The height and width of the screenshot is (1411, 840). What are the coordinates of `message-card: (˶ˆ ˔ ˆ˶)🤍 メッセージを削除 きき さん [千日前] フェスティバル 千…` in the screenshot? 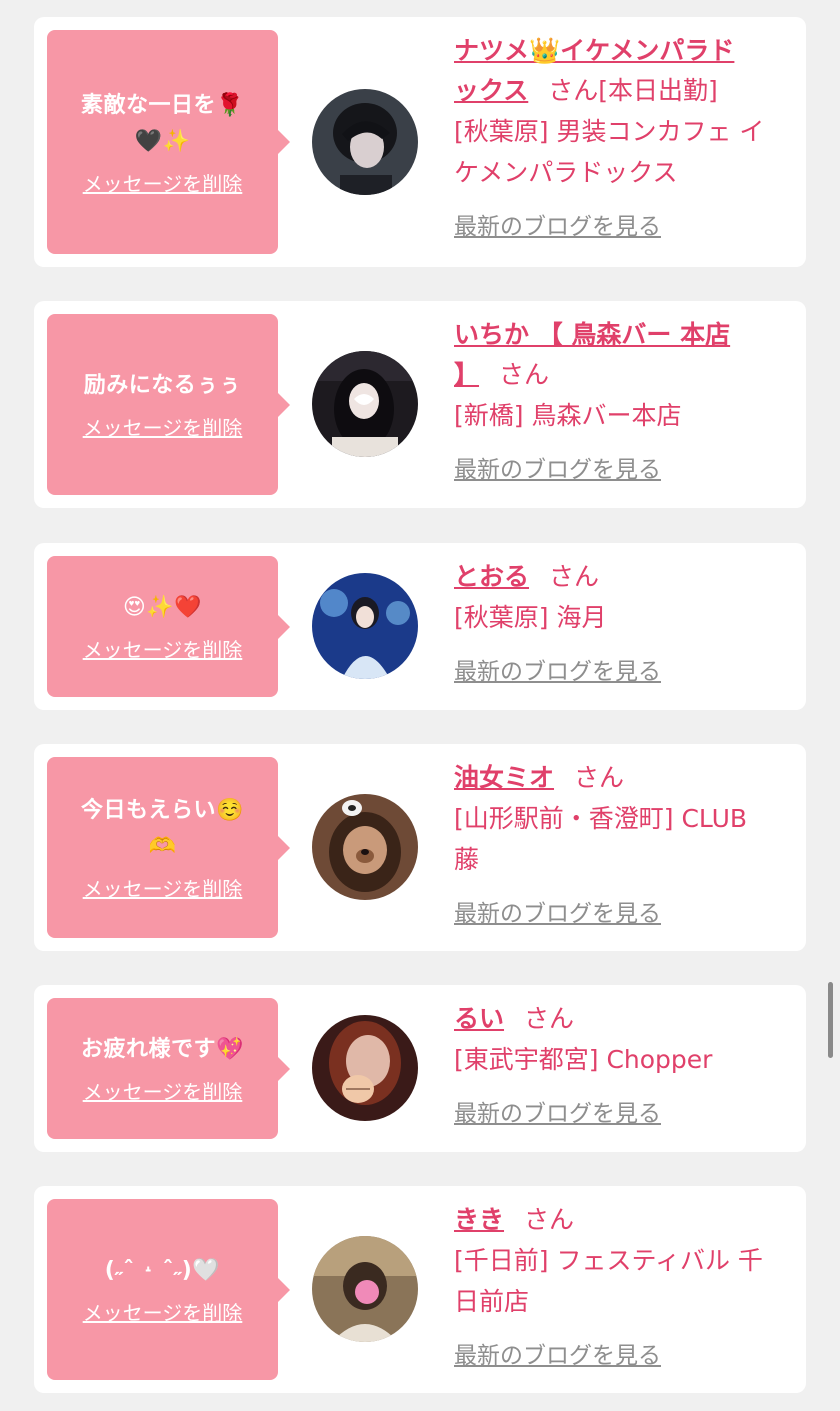 It's located at (420, 1289).